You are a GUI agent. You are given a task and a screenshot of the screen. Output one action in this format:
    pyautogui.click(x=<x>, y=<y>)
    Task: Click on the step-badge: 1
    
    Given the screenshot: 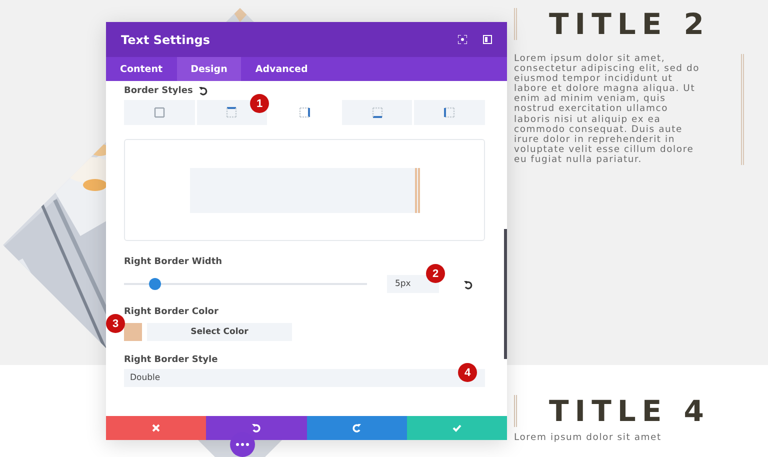 What is the action you would take?
    pyautogui.click(x=259, y=103)
    